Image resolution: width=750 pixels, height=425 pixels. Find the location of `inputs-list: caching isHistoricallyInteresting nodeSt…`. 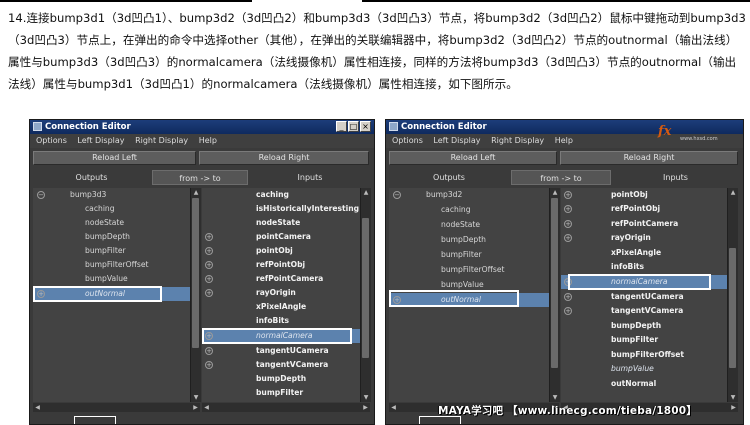

inputs-list: caching isHistoricallyInteresting nodeSt… is located at coordinates (281, 295).